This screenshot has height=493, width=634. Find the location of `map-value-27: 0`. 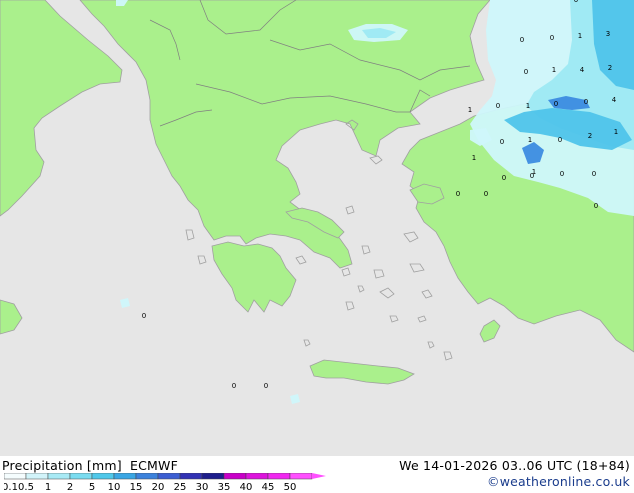

map-value-27: 0 is located at coordinates (576, 2).